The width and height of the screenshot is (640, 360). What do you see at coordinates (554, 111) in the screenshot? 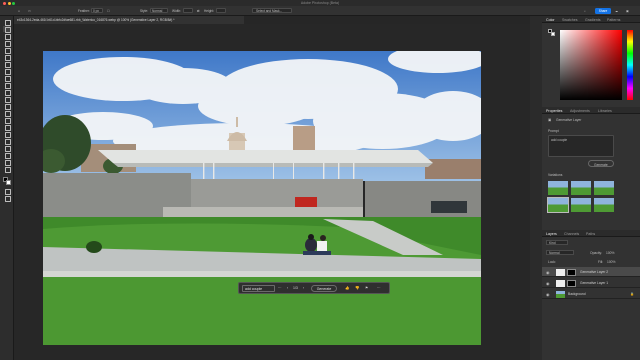
I see `tab-properties: Properties` at bounding box center [554, 111].